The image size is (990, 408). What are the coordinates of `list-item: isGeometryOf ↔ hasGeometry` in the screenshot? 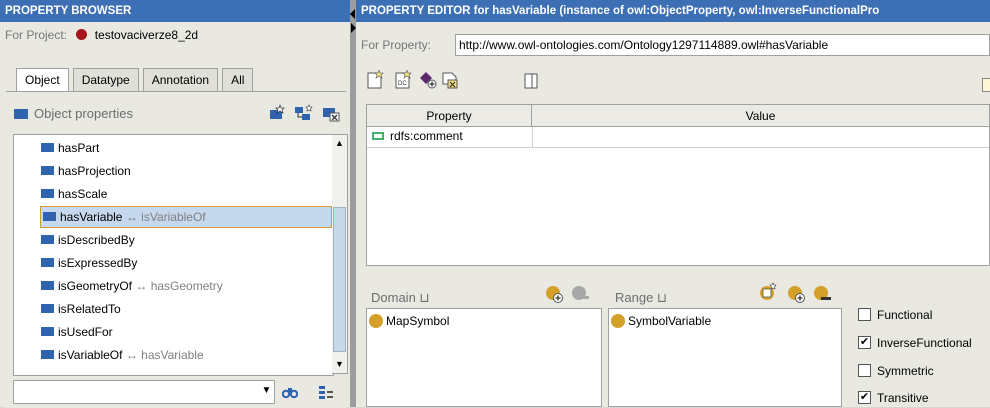 It's located at (132, 286).